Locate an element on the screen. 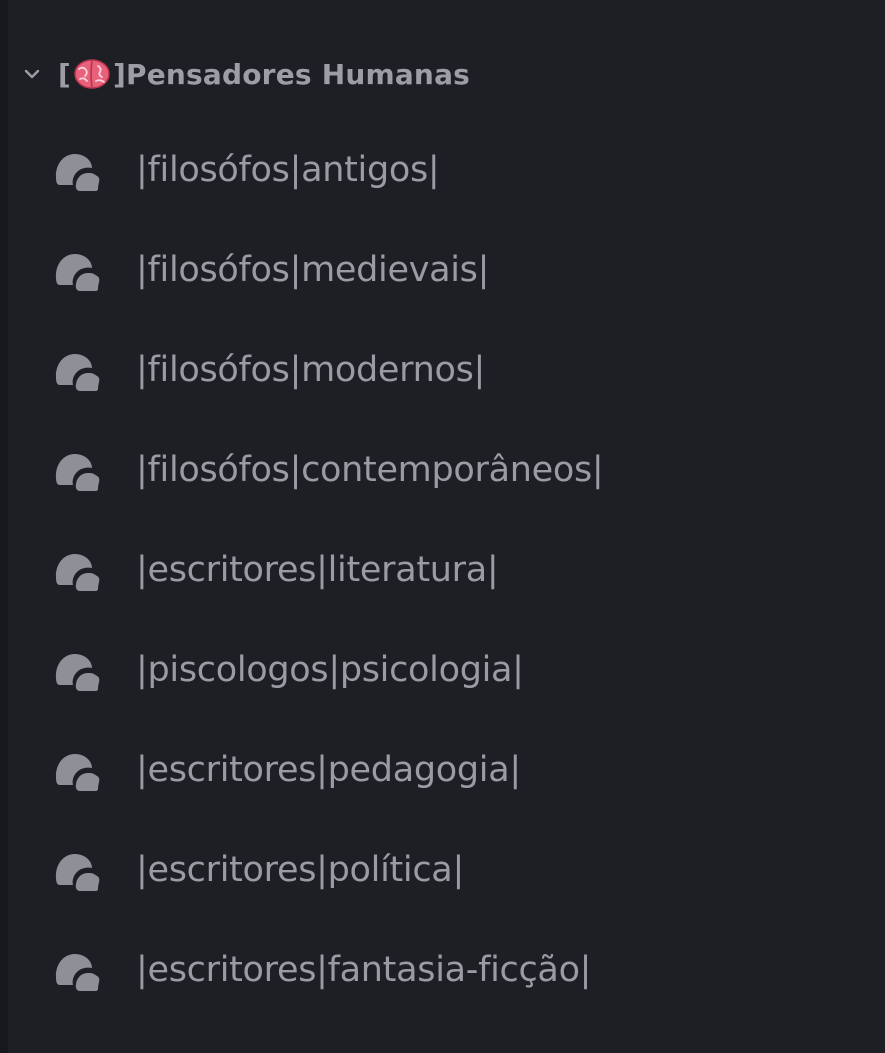 Image resolution: width=885 pixels, height=1053 pixels. channel-label: |escritores|literatura| is located at coordinates (317, 570).